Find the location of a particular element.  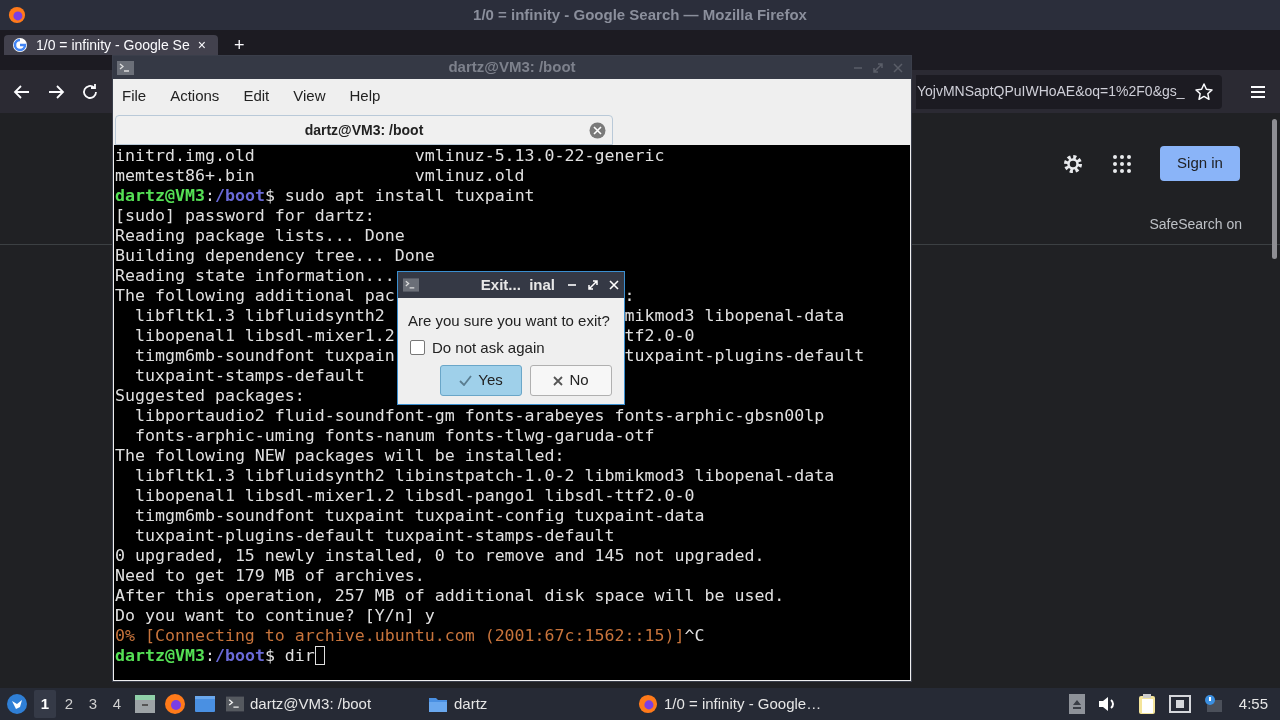

workspace-button: 4 is located at coordinates (117, 704).